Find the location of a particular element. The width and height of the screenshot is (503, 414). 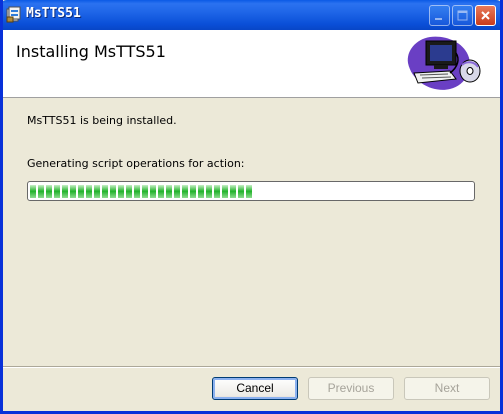

close-icon is located at coordinates (485, 15).